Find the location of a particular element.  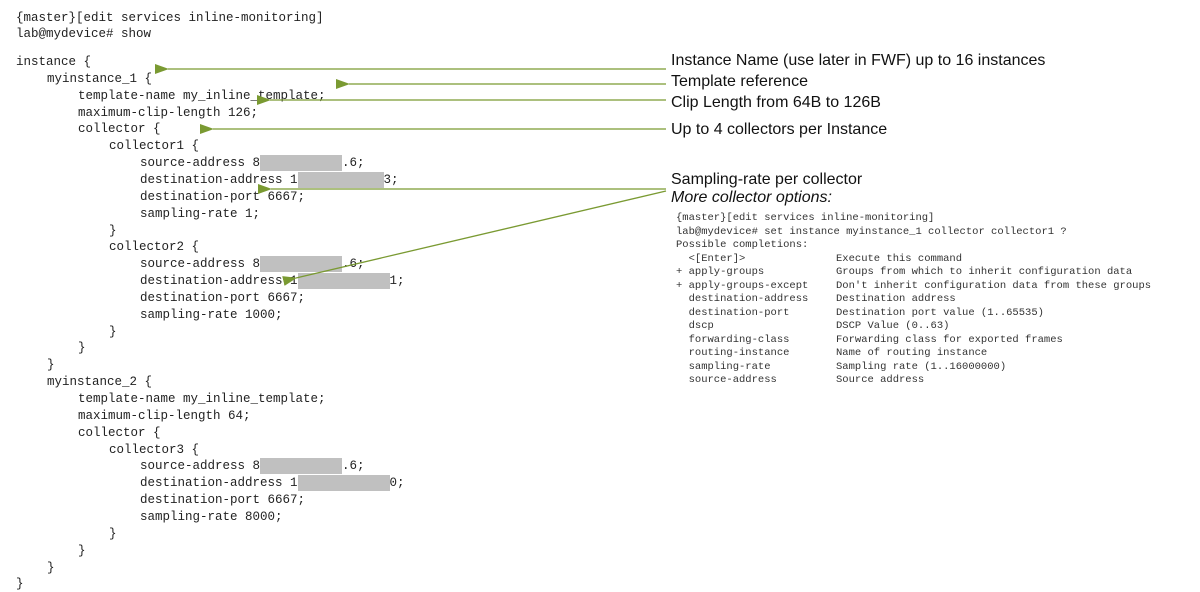

completion-description: Destination port value (1..65535) is located at coordinates (940, 312).